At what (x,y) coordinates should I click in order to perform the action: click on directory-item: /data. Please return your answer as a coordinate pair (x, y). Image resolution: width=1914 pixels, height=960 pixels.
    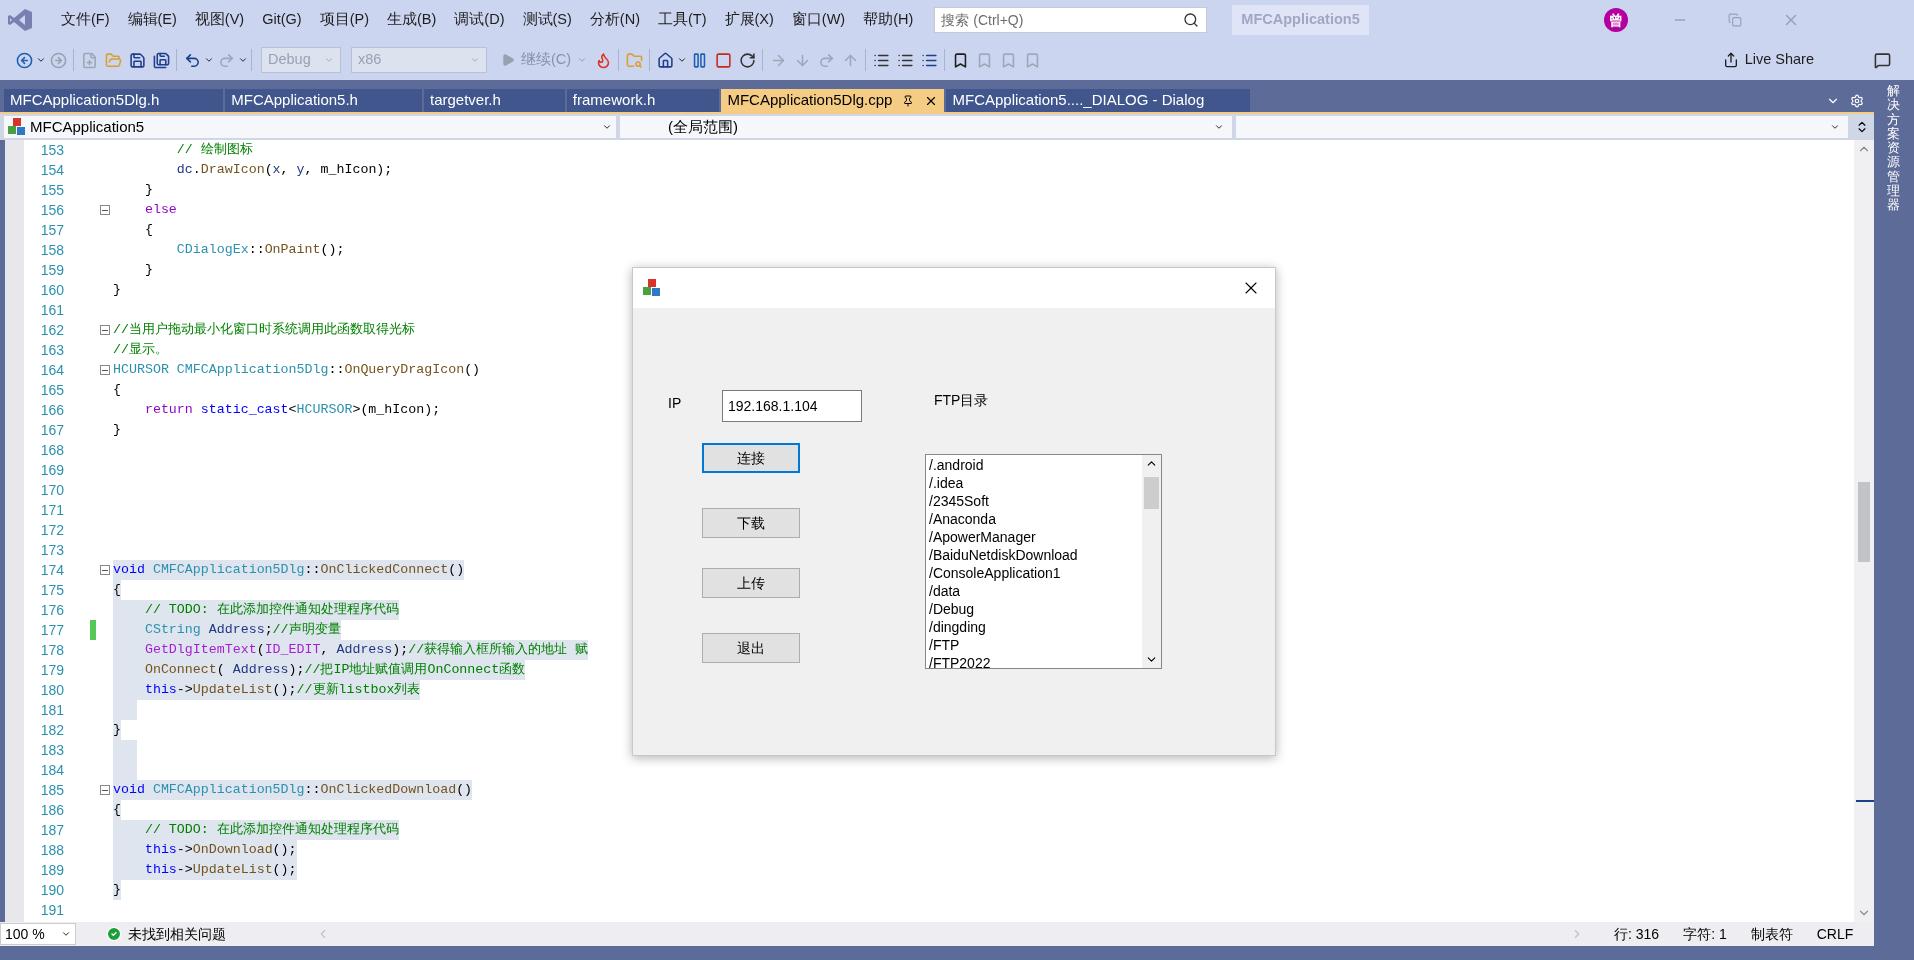
    Looking at the image, I should click on (1035, 591).